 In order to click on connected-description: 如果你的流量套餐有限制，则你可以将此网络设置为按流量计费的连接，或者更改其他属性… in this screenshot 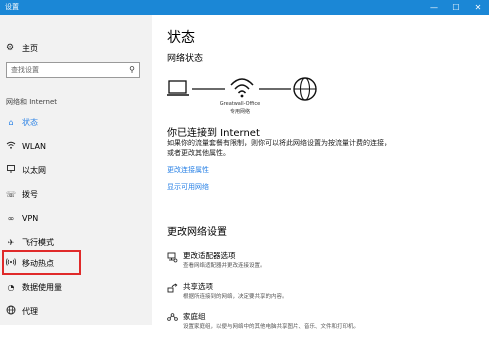, I will do `click(279, 148)`.